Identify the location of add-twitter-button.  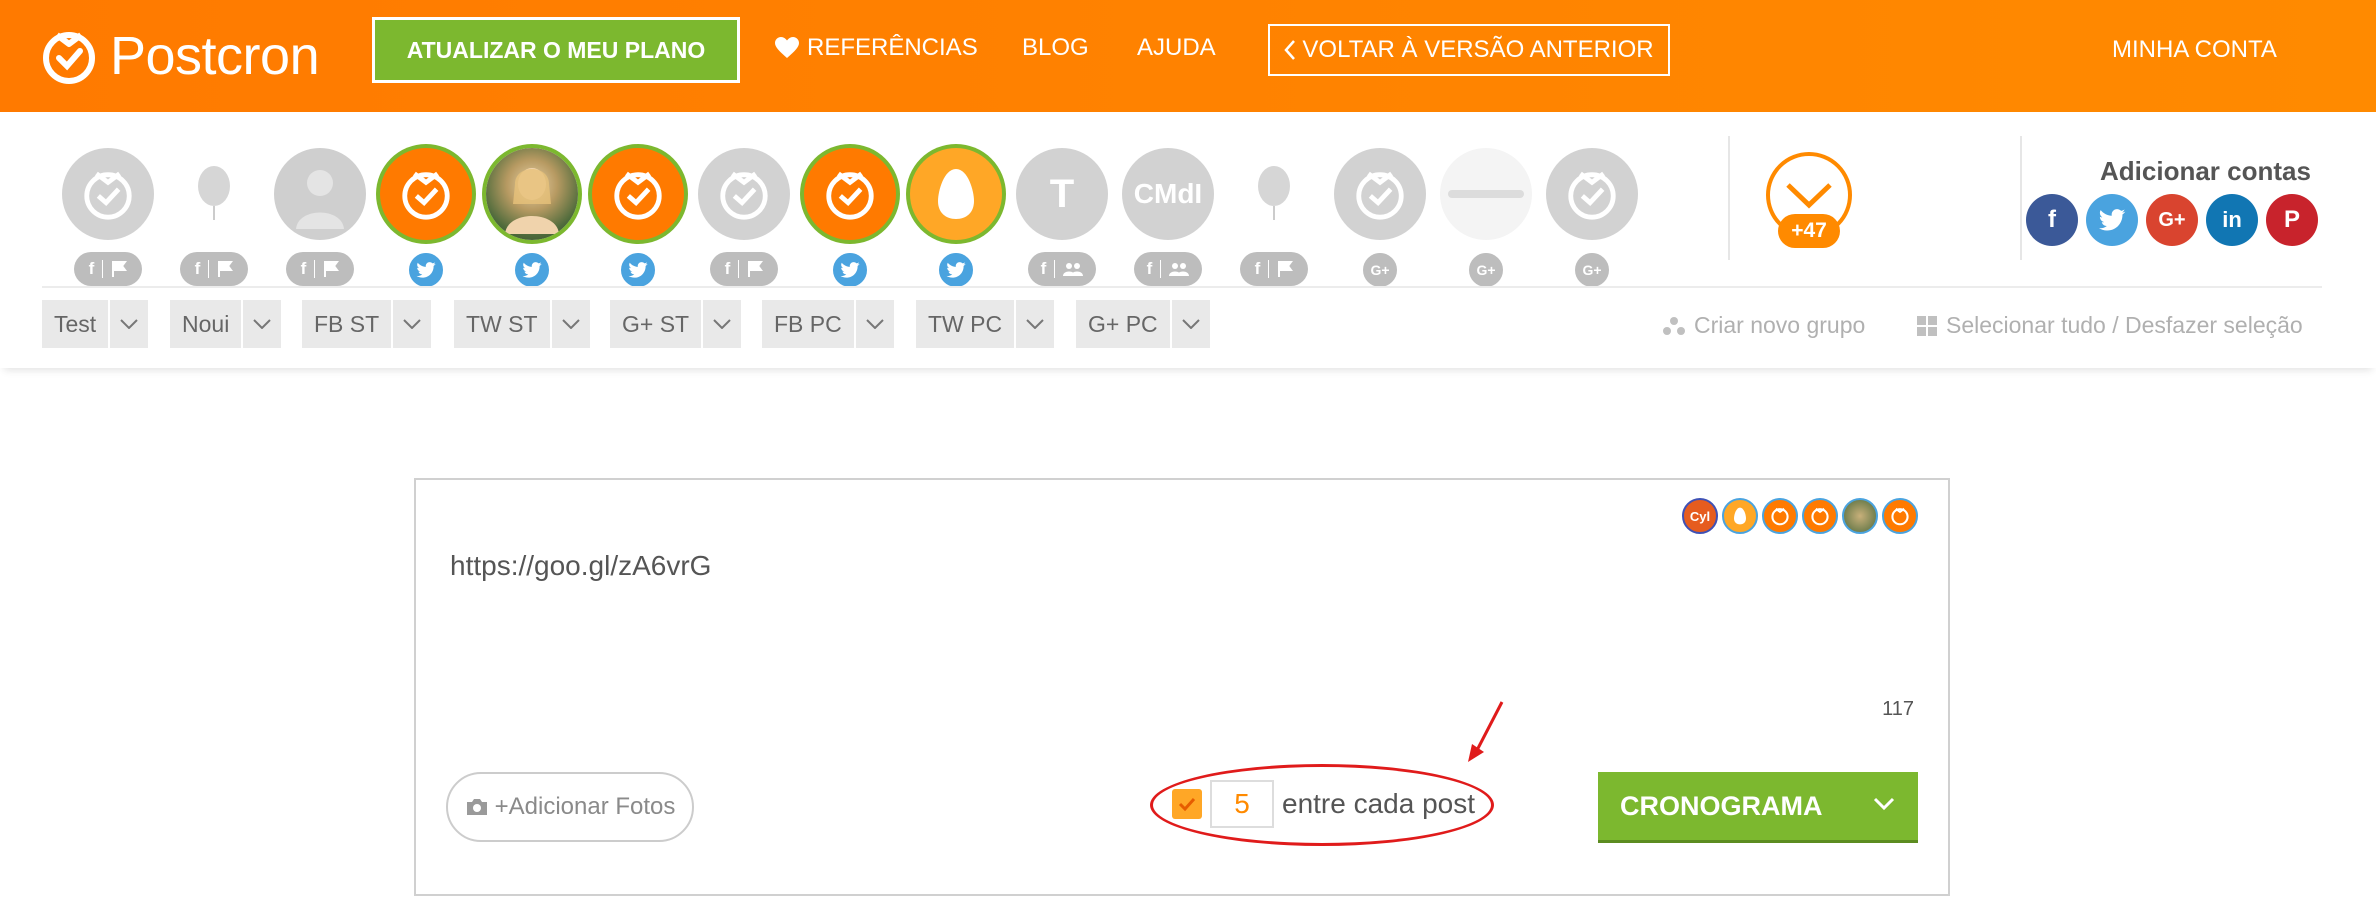
(2112, 220).